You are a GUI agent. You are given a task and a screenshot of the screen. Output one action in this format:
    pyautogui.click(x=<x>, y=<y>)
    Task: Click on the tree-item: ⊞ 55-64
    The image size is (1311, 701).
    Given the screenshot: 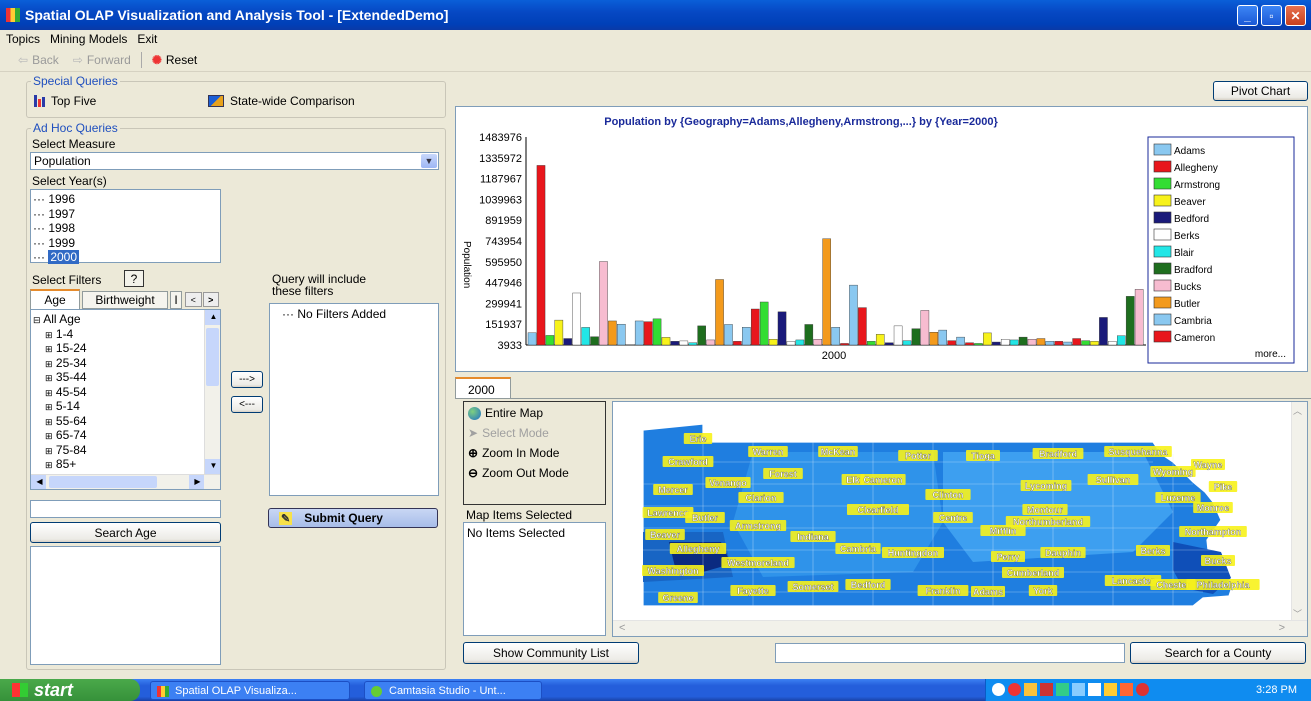 What is the action you would take?
    pyautogui.click(x=125, y=421)
    